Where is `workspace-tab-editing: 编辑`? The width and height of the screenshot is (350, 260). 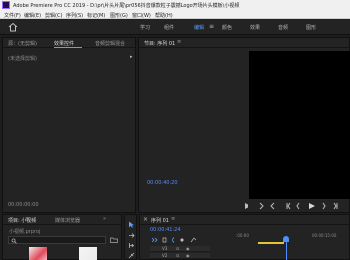 workspace-tab-editing: 编辑 is located at coordinates (199, 27).